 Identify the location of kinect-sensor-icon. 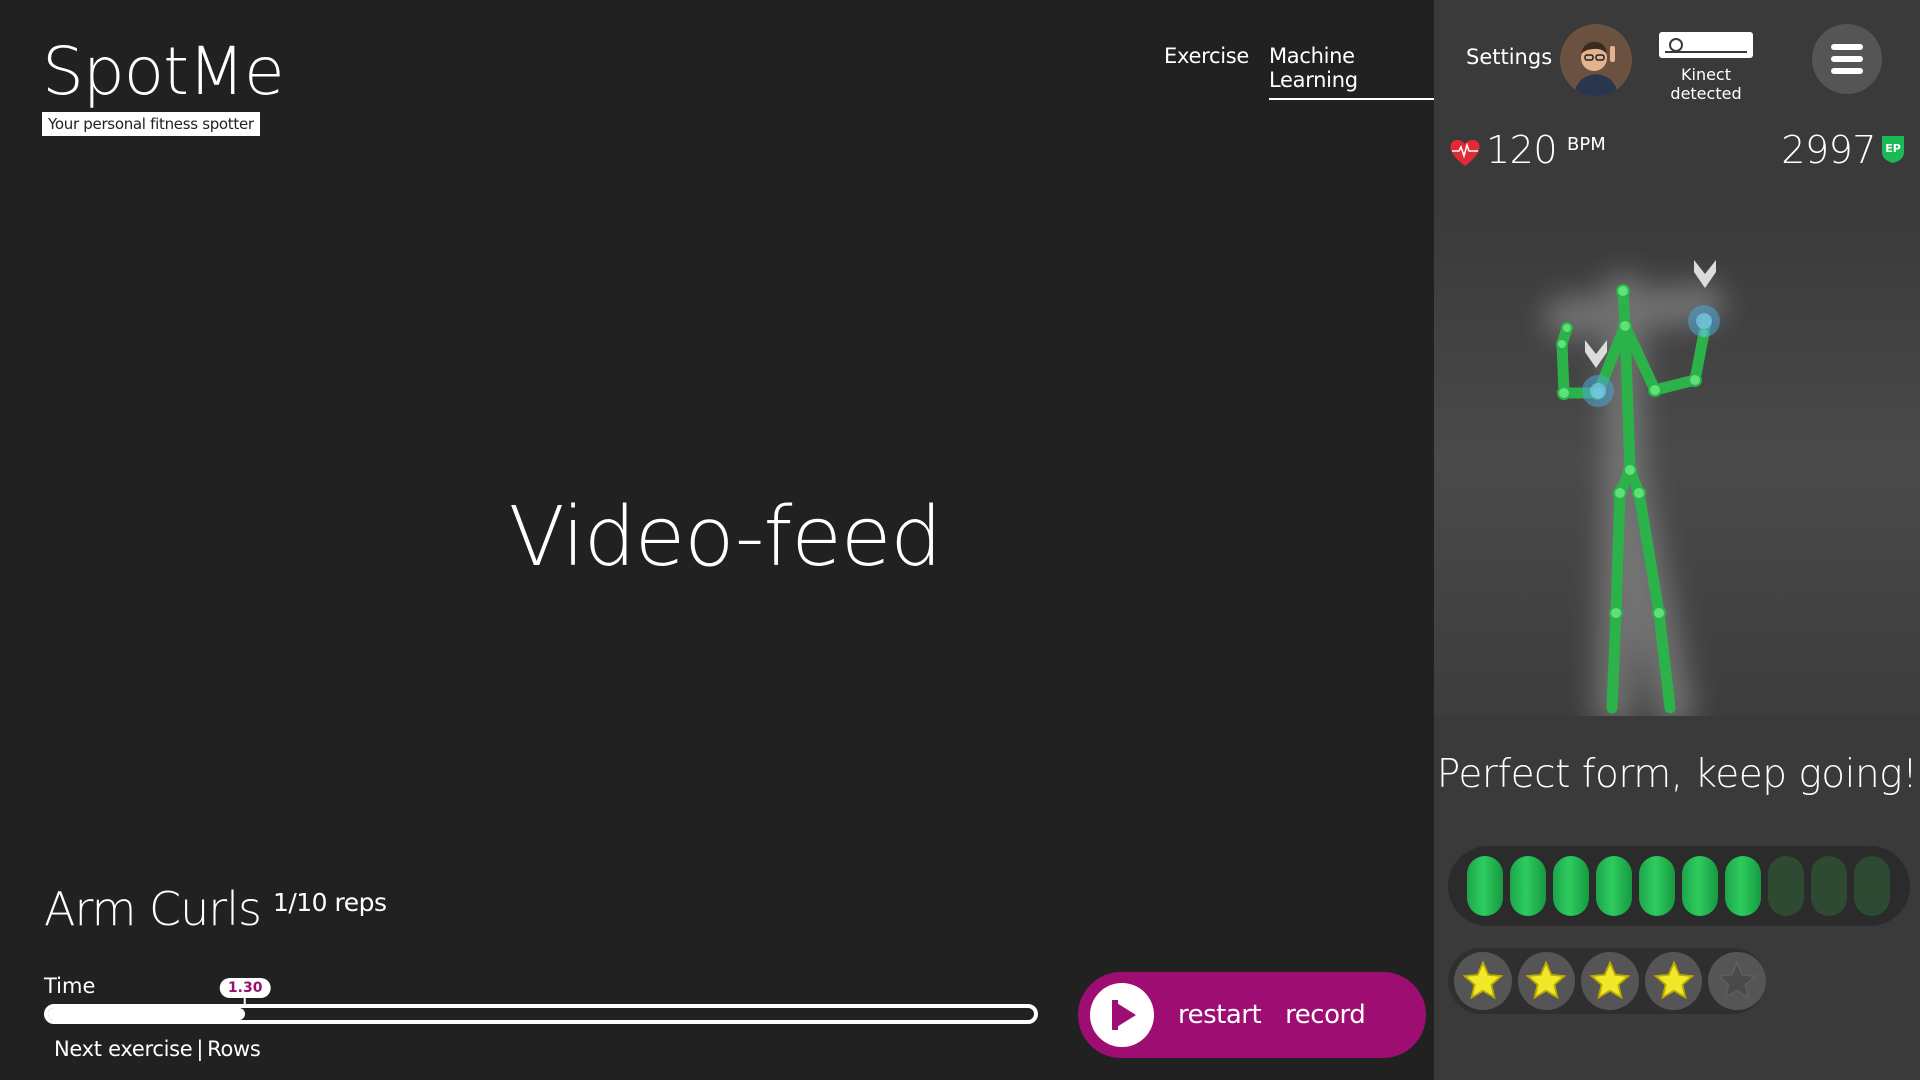
(1706, 45).